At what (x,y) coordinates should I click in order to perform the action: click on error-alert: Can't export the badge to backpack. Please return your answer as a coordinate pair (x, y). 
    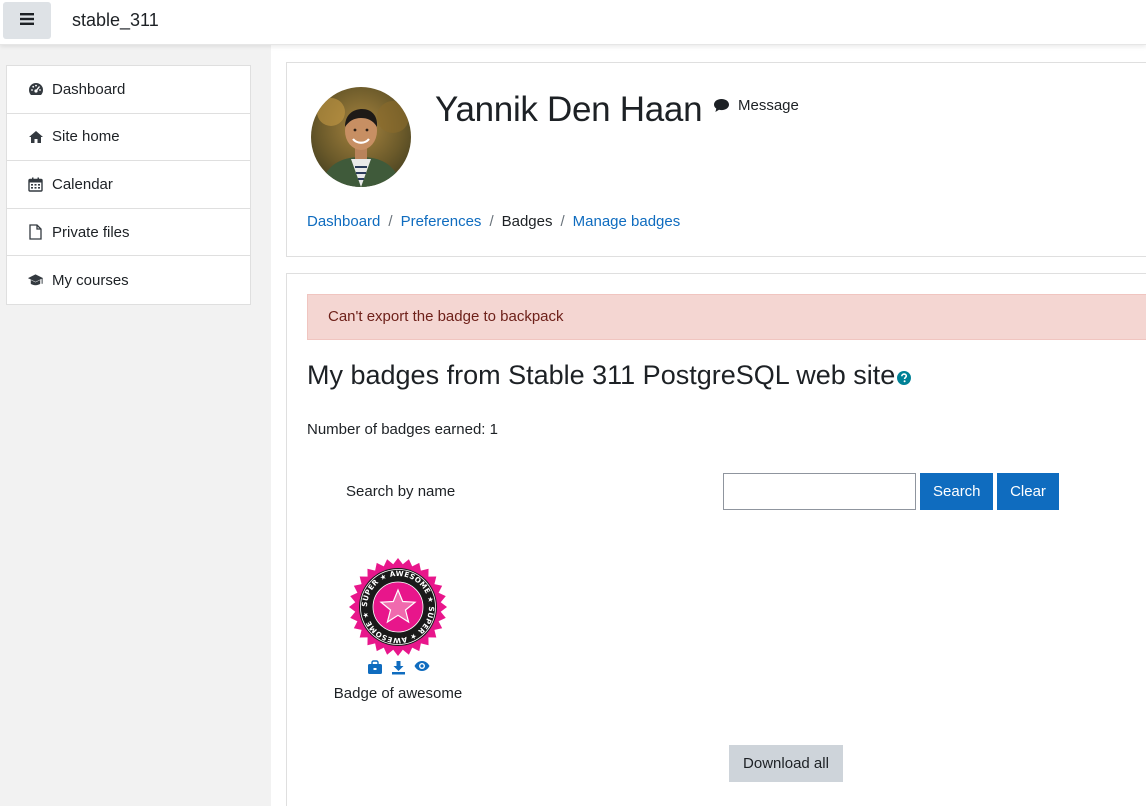
    Looking at the image, I should click on (726, 317).